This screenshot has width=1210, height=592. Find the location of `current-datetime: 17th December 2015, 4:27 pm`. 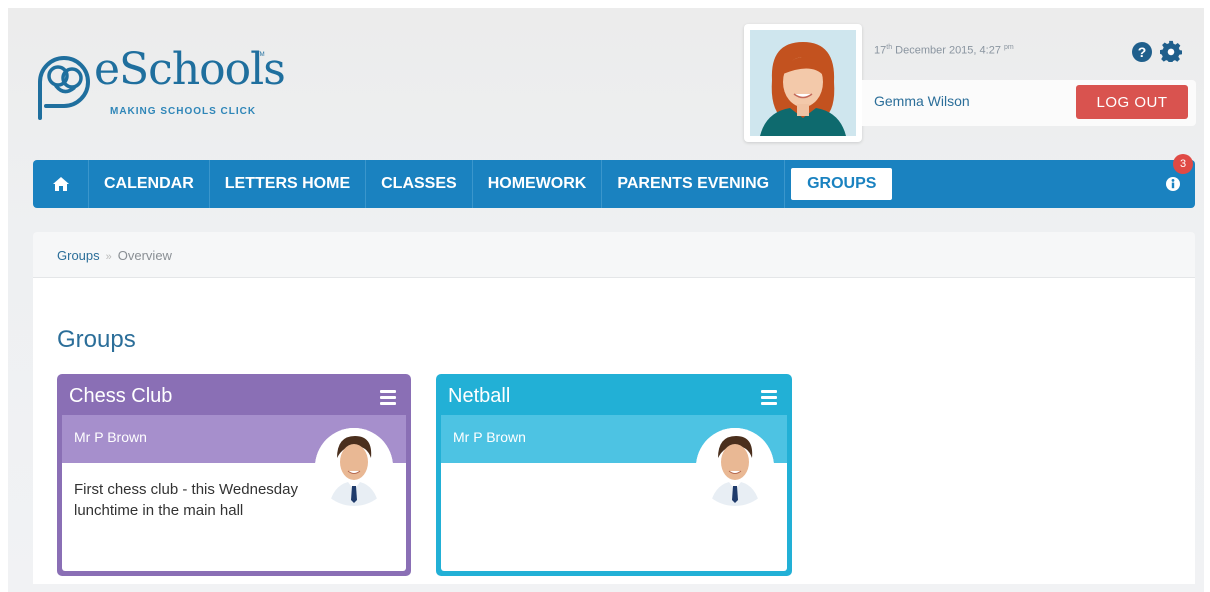

current-datetime: 17th December 2015, 4:27 pm is located at coordinates (944, 50).